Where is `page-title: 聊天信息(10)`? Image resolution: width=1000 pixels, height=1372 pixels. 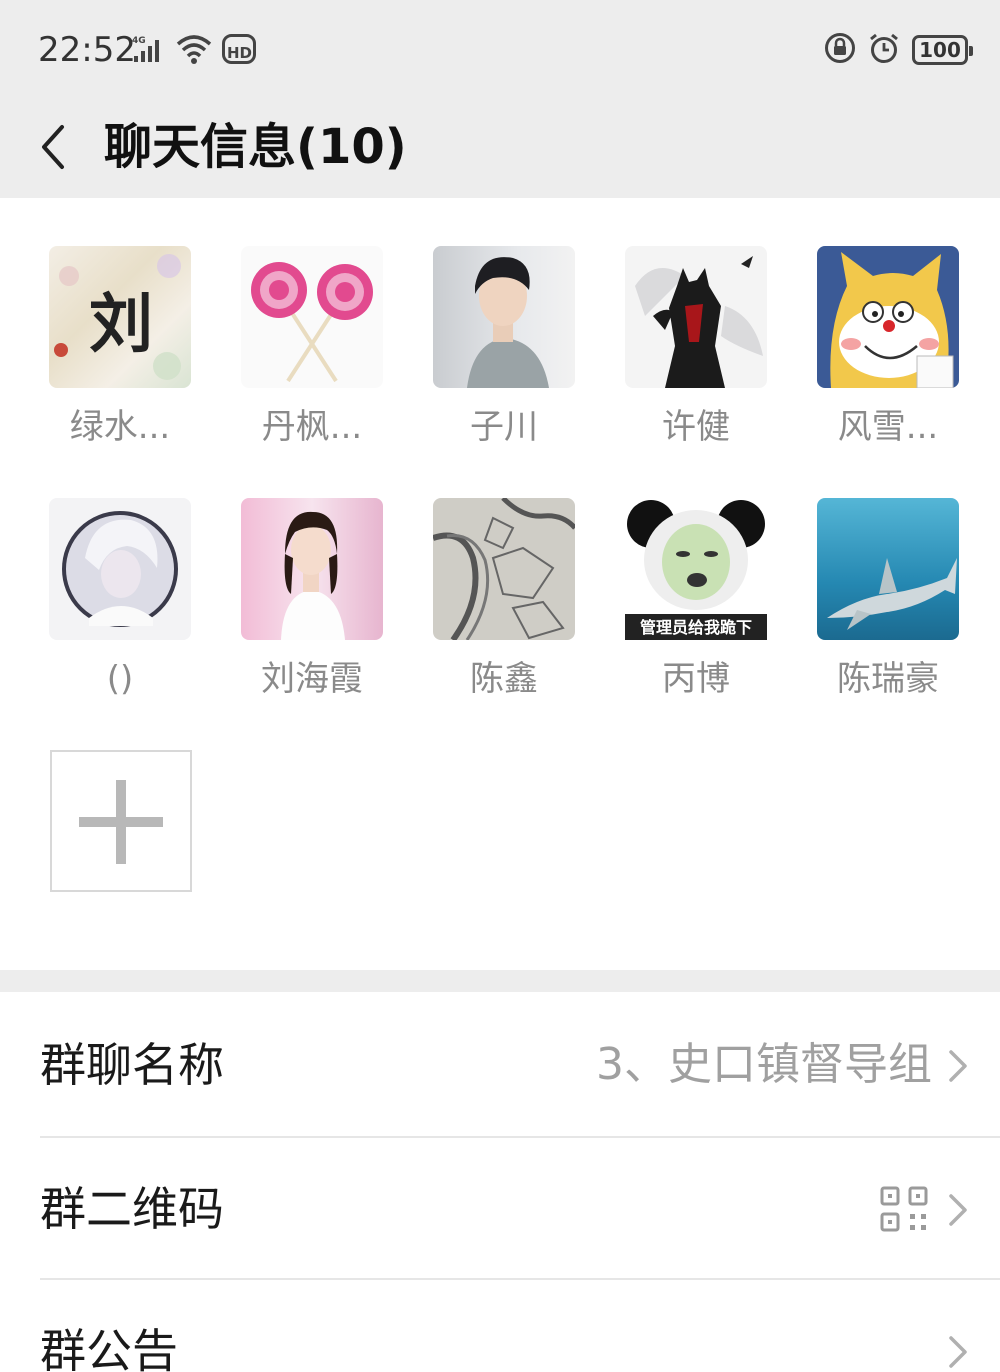 page-title: 聊天信息(10) is located at coordinates (255, 147).